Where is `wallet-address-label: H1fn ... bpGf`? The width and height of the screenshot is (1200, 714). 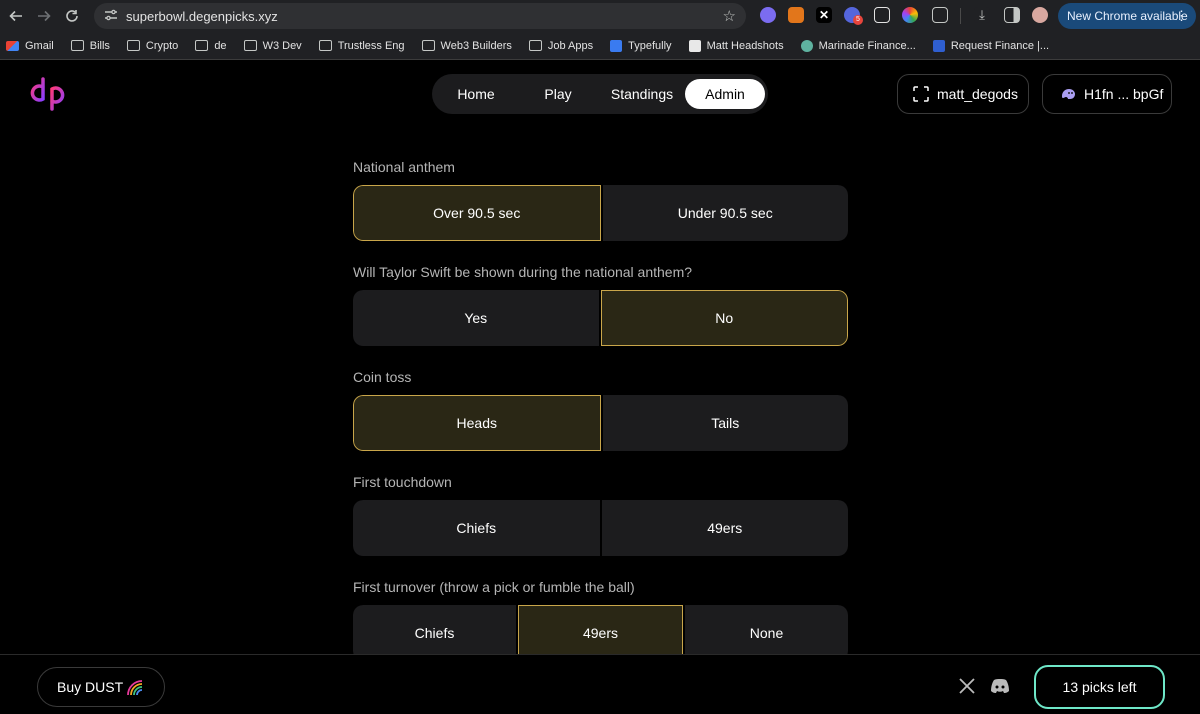 wallet-address-label: H1fn ... bpGf is located at coordinates (1124, 94).